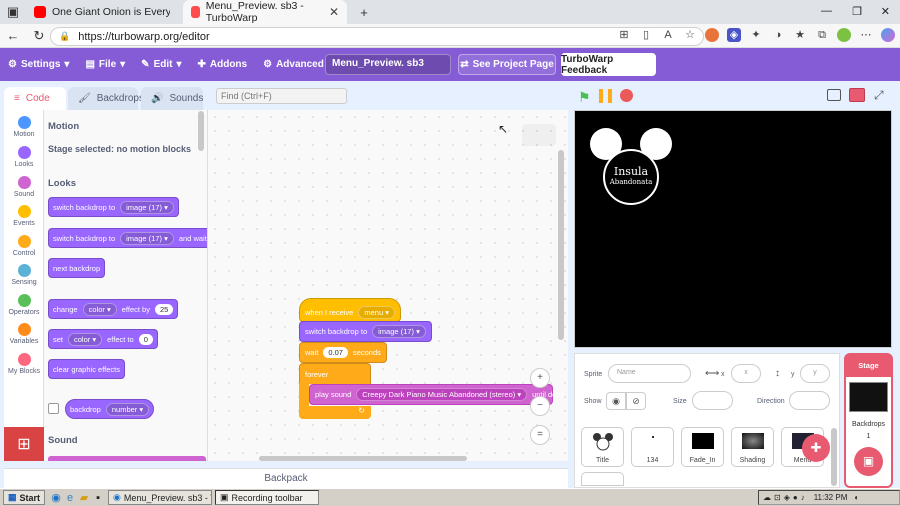 This screenshot has width=900, height=506. I want to click on folder-taskbar-icon: ▰, so click(84, 498).